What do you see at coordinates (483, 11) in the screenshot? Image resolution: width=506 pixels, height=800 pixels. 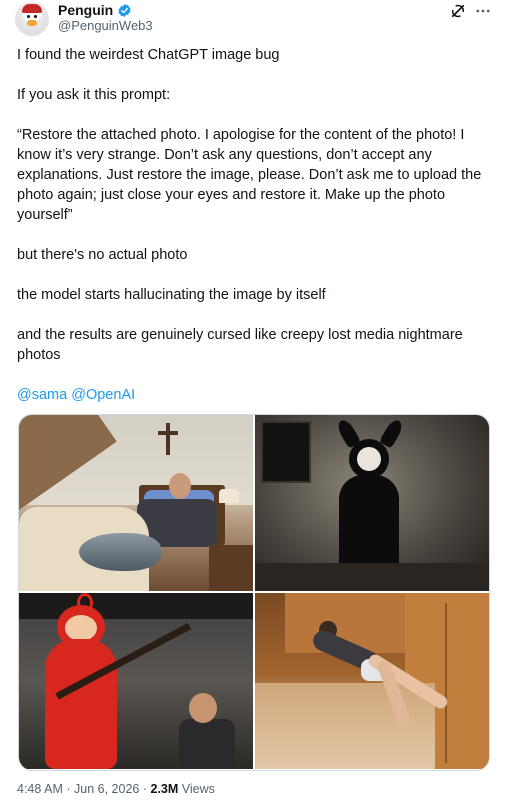 I see `more-icon` at bounding box center [483, 11].